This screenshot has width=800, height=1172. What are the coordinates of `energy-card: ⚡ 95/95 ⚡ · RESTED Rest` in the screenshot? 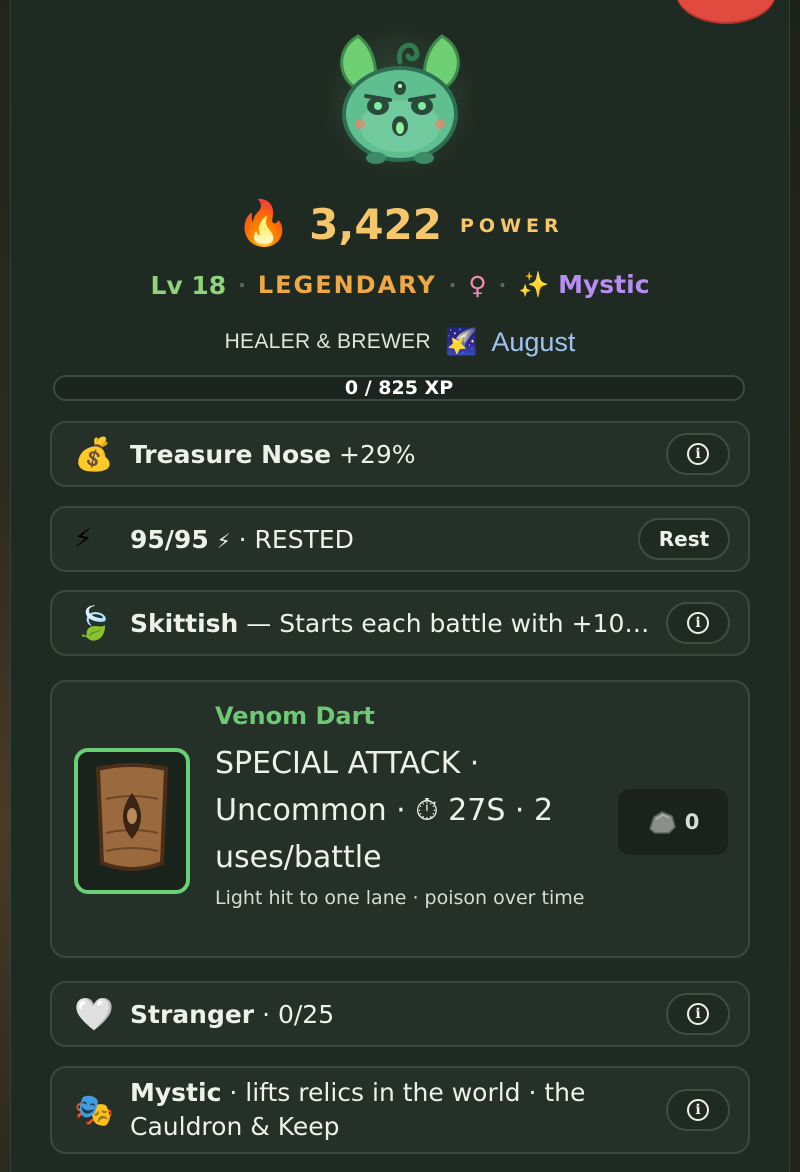 It's located at (400, 539).